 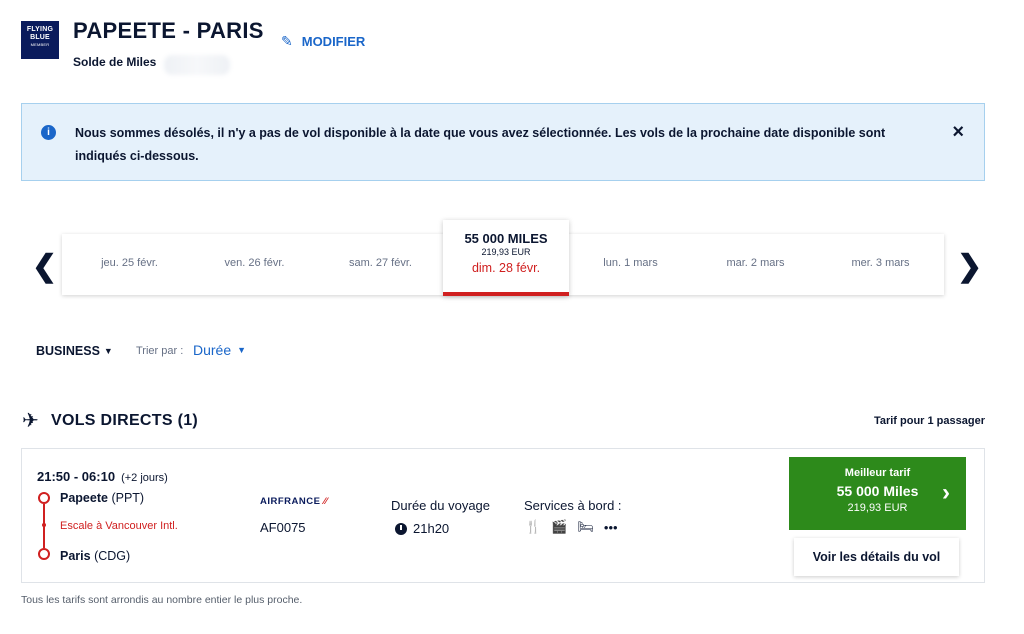 What do you see at coordinates (431, 528) in the screenshot?
I see `duration-value: 21h20` at bounding box center [431, 528].